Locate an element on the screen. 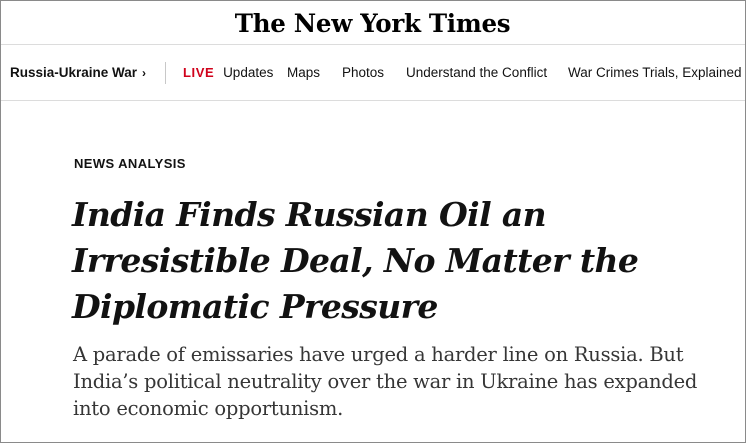  nav-item-label: Updates is located at coordinates (248, 72).